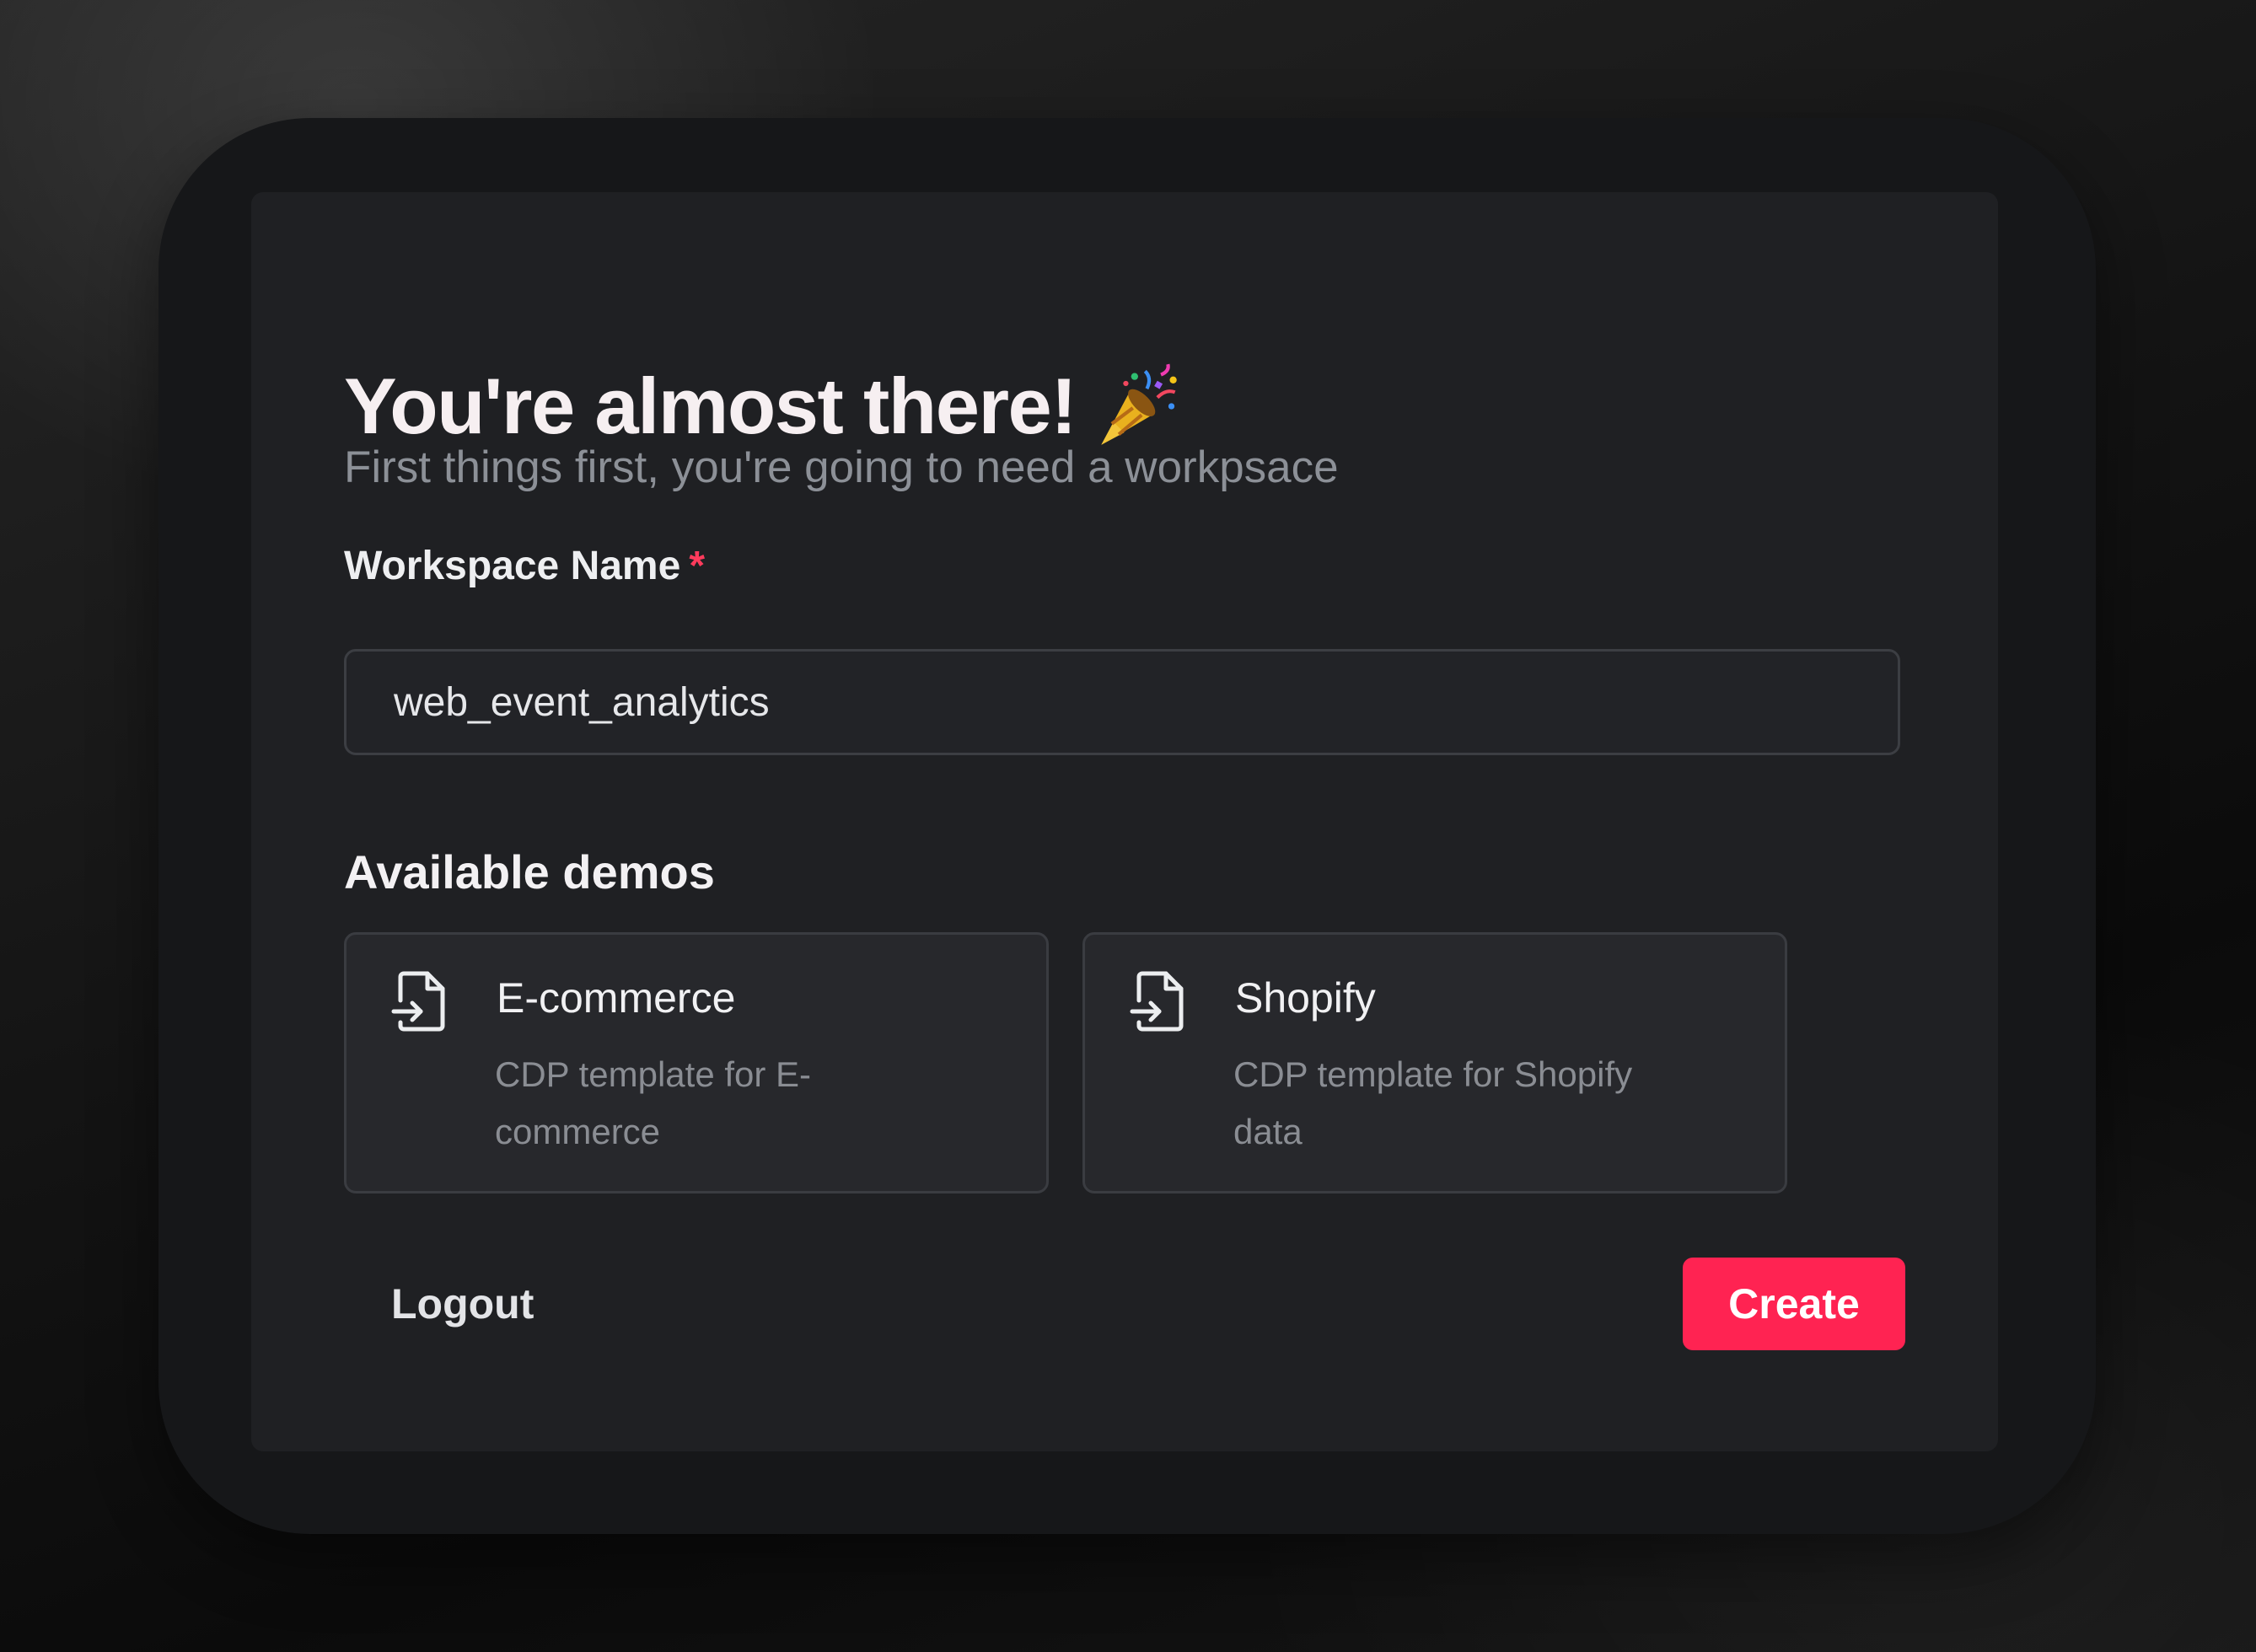 Image resolution: width=2256 pixels, height=1652 pixels. Describe the element at coordinates (462, 1304) in the screenshot. I see `logout-button: Logout` at that location.